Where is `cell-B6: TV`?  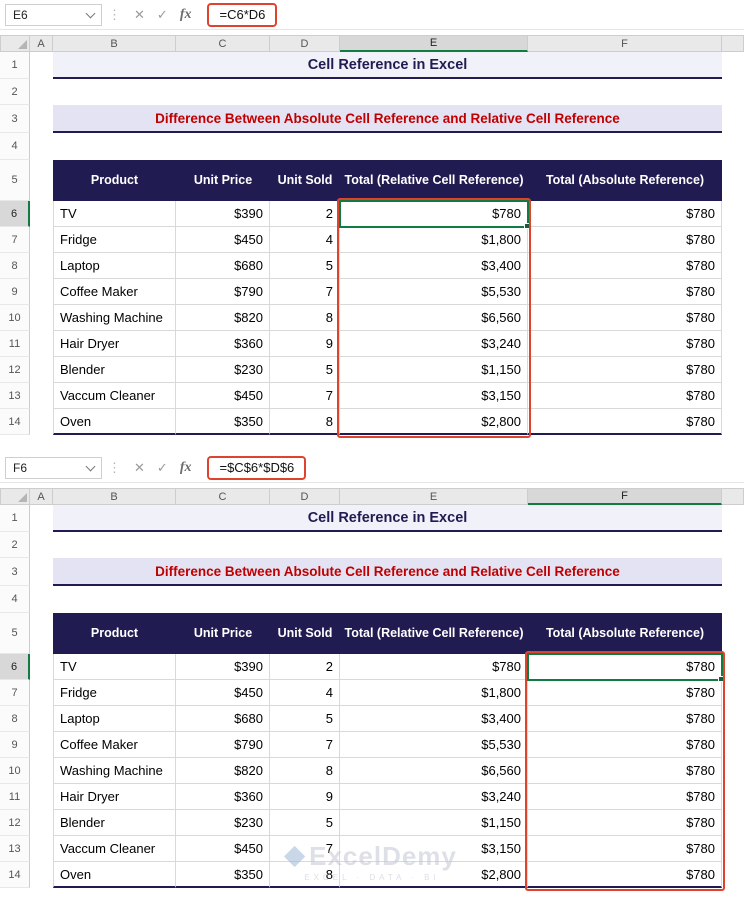 cell-B6: TV is located at coordinates (114, 214).